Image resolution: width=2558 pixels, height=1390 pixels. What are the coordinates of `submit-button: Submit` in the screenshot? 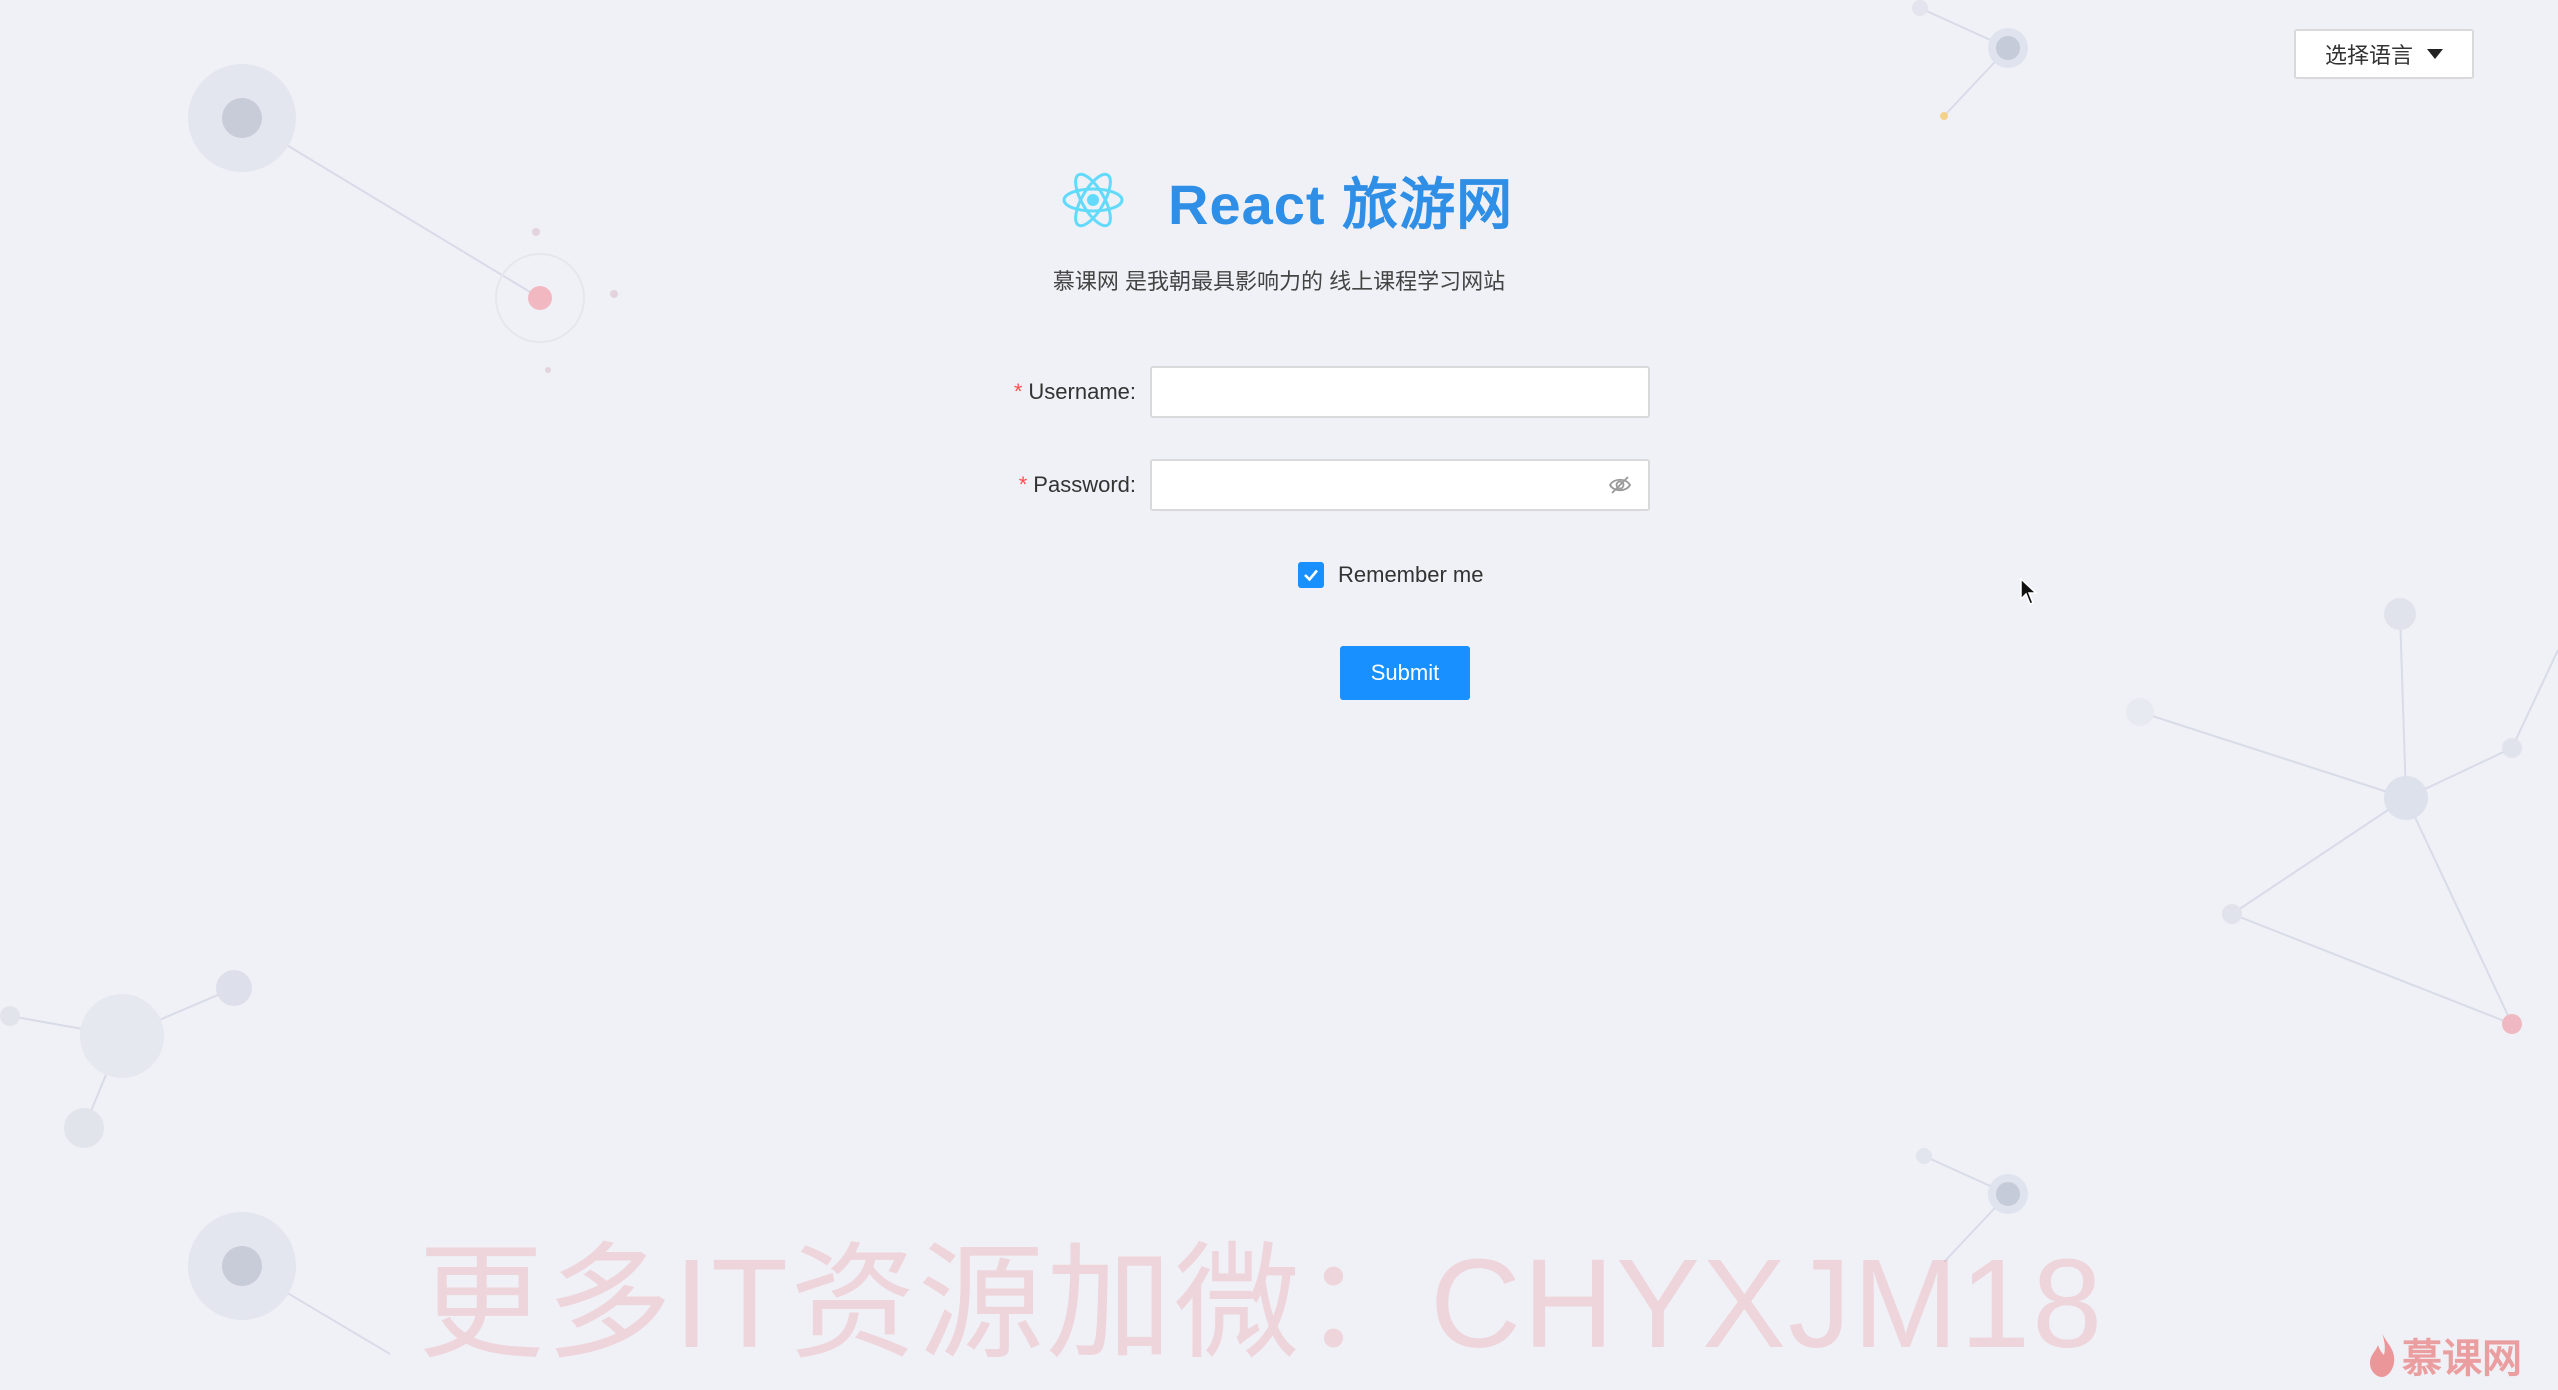 It's located at (1405, 673).